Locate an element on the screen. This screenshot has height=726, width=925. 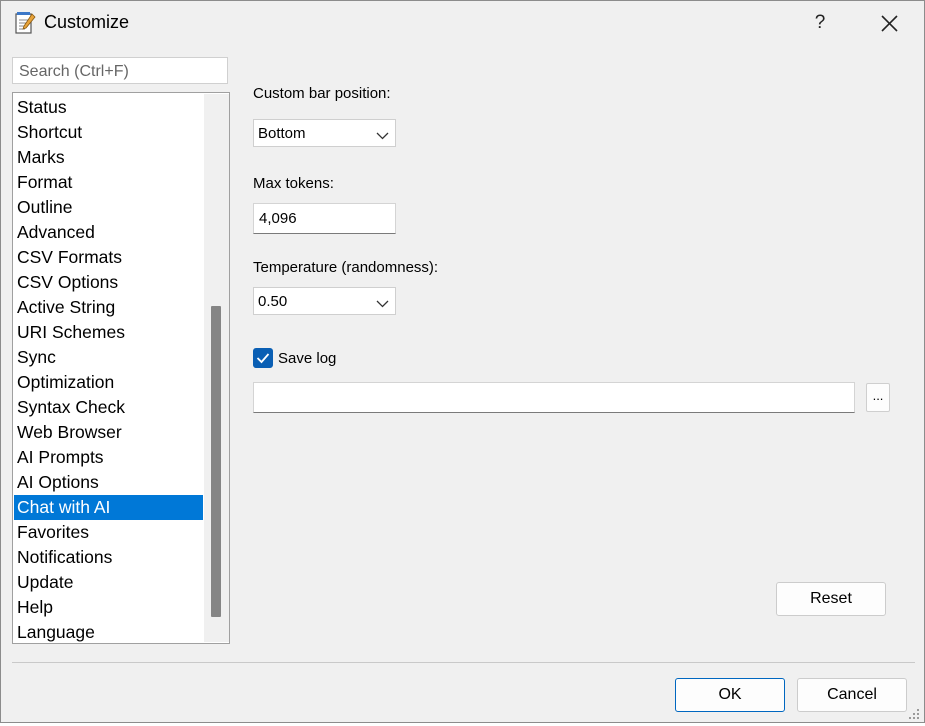
checkmark-icon is located at coordinates (263, 358).